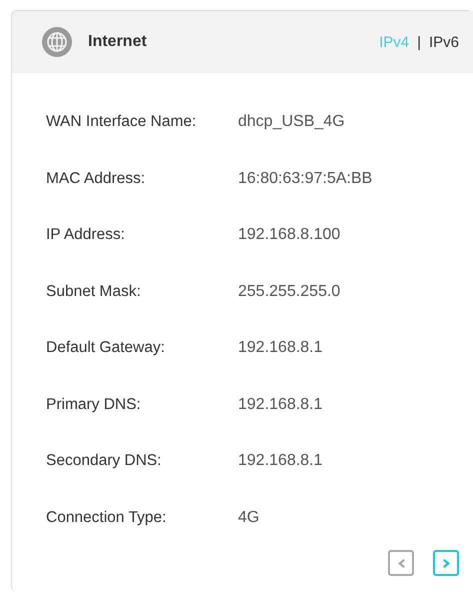 This screenshot has width=473, height=592. I want to click on field-value: 255.255.255.0, so click(289, 291).